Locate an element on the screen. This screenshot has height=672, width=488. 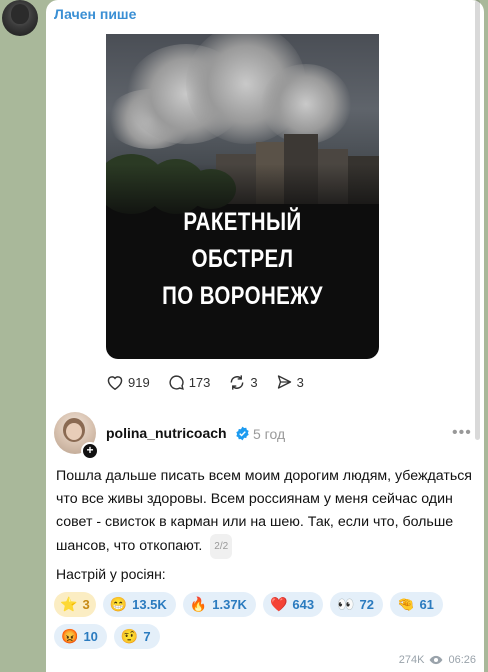
reaction-count: 13.5K is located at coordinates (149, 604).